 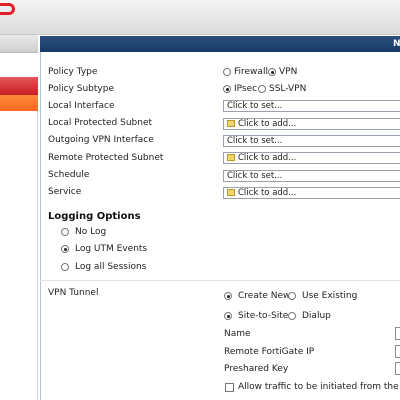 I want to click on allow-traffic-checkbox, so click(x=229, y=387).